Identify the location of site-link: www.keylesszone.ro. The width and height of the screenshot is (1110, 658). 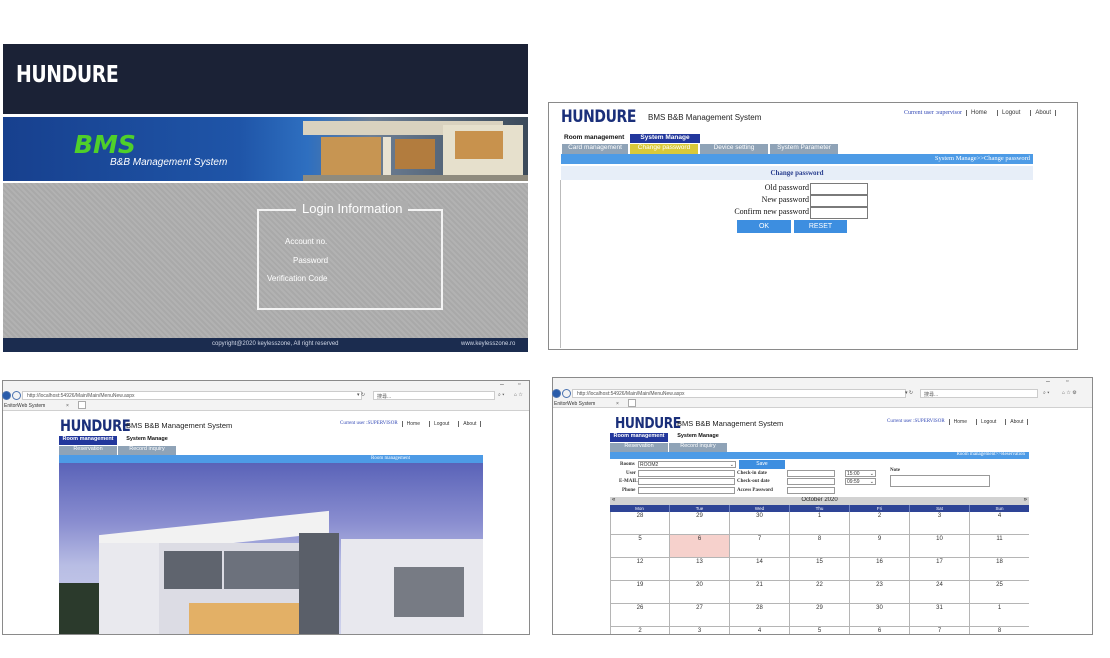
(488, 344).